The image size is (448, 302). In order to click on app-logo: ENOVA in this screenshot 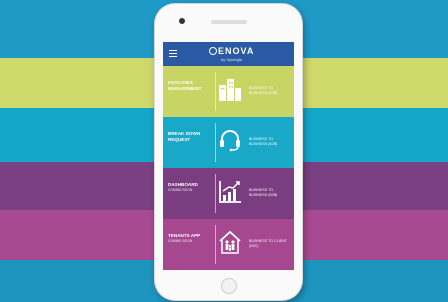, I will do `click(231, 51)`.